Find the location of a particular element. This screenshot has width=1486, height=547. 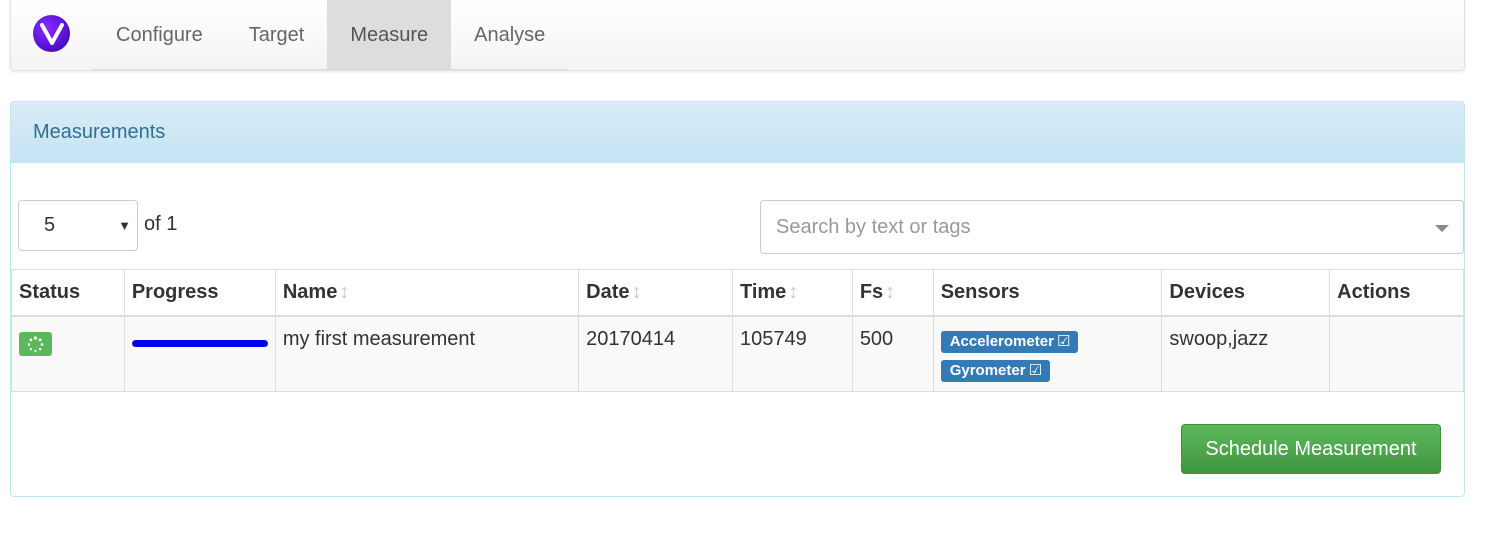

app-logo is located at coordinates (51, 33).